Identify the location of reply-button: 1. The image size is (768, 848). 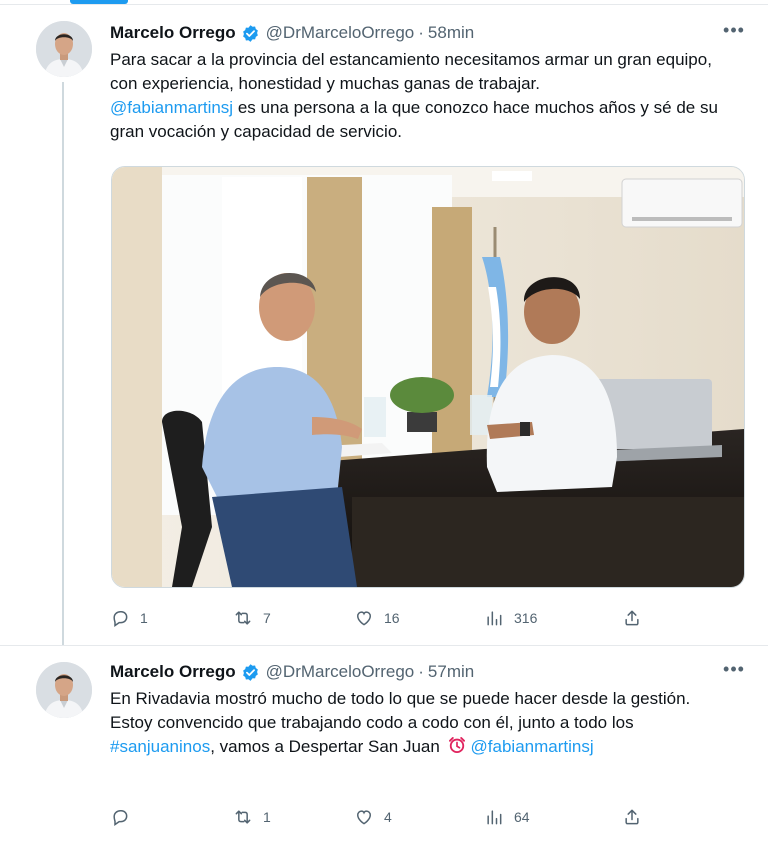
(129, 618).